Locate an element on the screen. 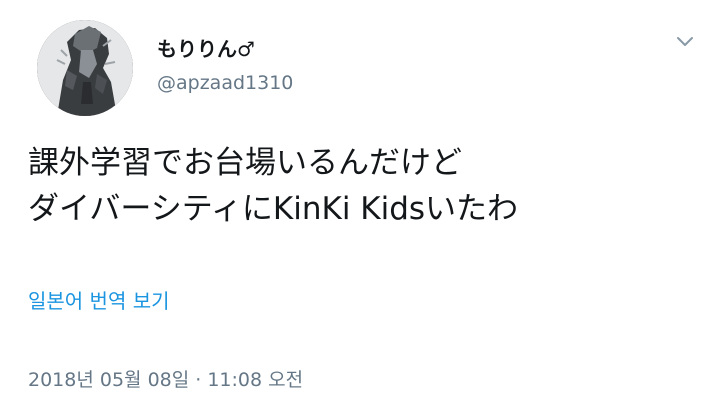 The image size is (720, 403). tweet-timestamp: 2018년 05월 08일 · 11:08 오전 is located at coordinates (165, 380).